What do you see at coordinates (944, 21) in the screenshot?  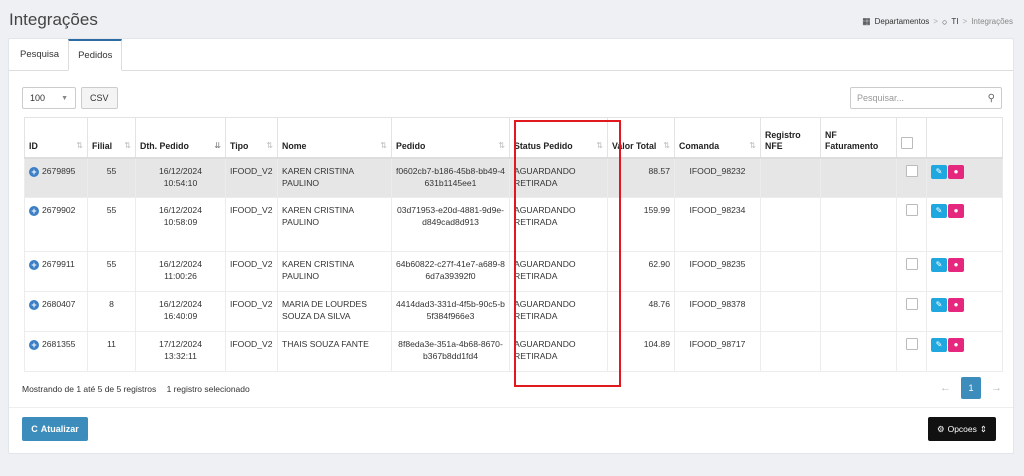 I see `circle-icon: ○` at bounding box center [944, 21].